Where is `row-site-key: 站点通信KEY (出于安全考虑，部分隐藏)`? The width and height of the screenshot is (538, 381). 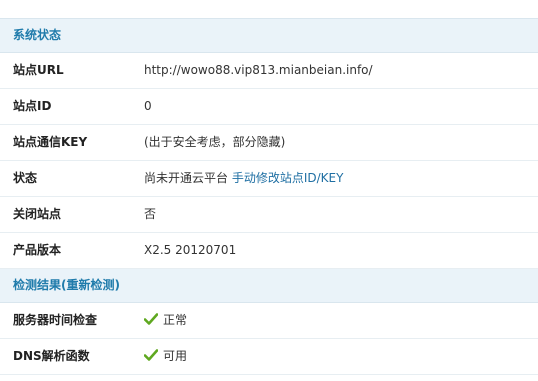 row-site-key: 站点通信KEY (出于安全考虑，部分隐藏) is located at coordinates (269, 143).